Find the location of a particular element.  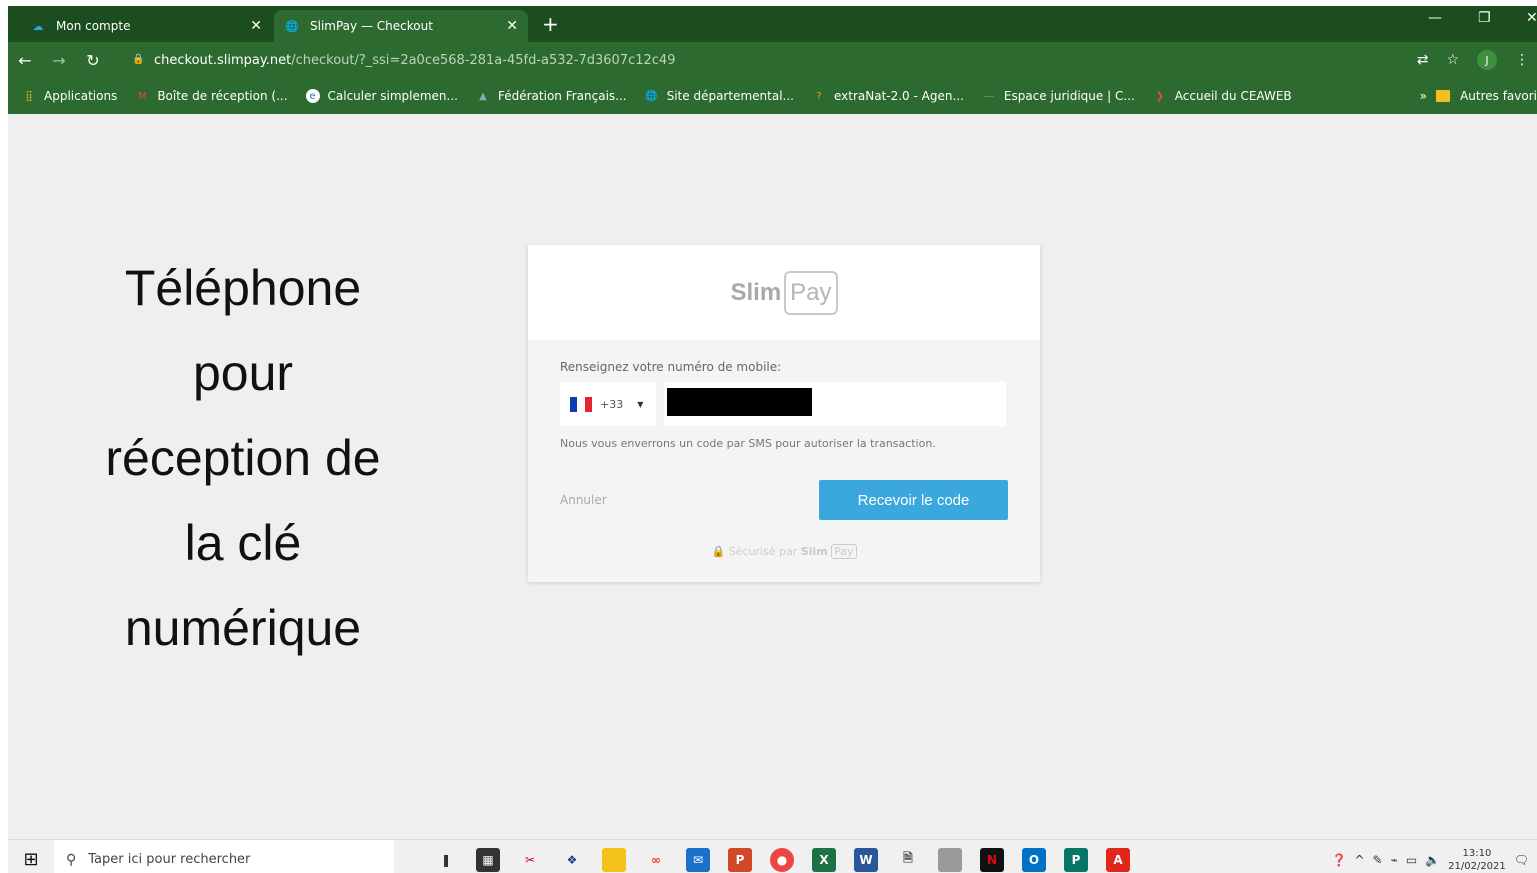

france-flag-icon is located at coordinates (581, 404).